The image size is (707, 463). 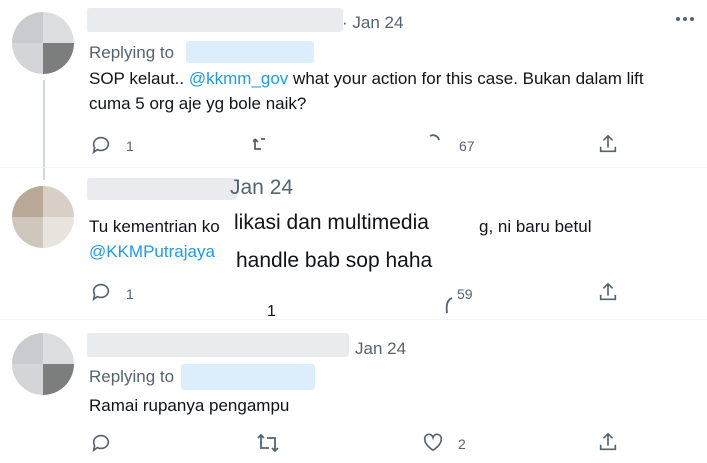 I want to click on like-count: 67, so click(x=467, y=146).